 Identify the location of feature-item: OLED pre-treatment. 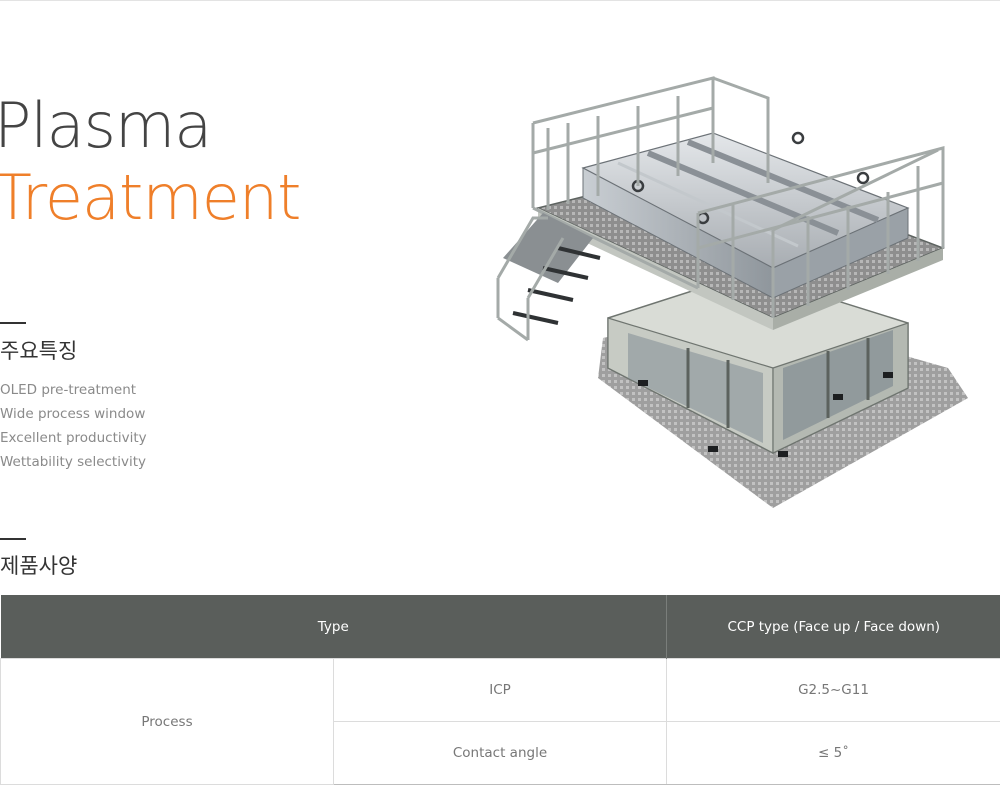
(68, 390).